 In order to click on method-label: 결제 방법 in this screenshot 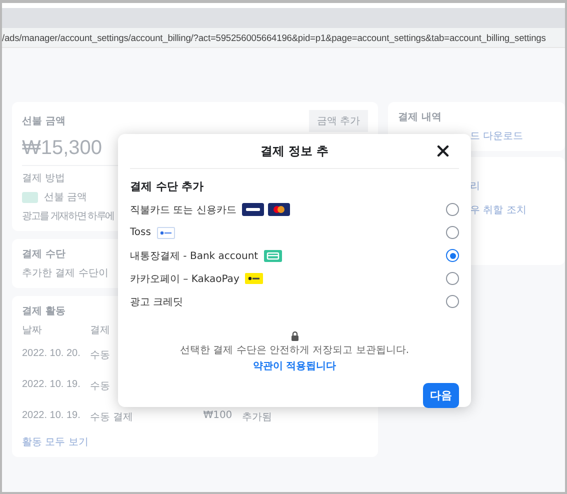, I will do `click(44, 178)`.